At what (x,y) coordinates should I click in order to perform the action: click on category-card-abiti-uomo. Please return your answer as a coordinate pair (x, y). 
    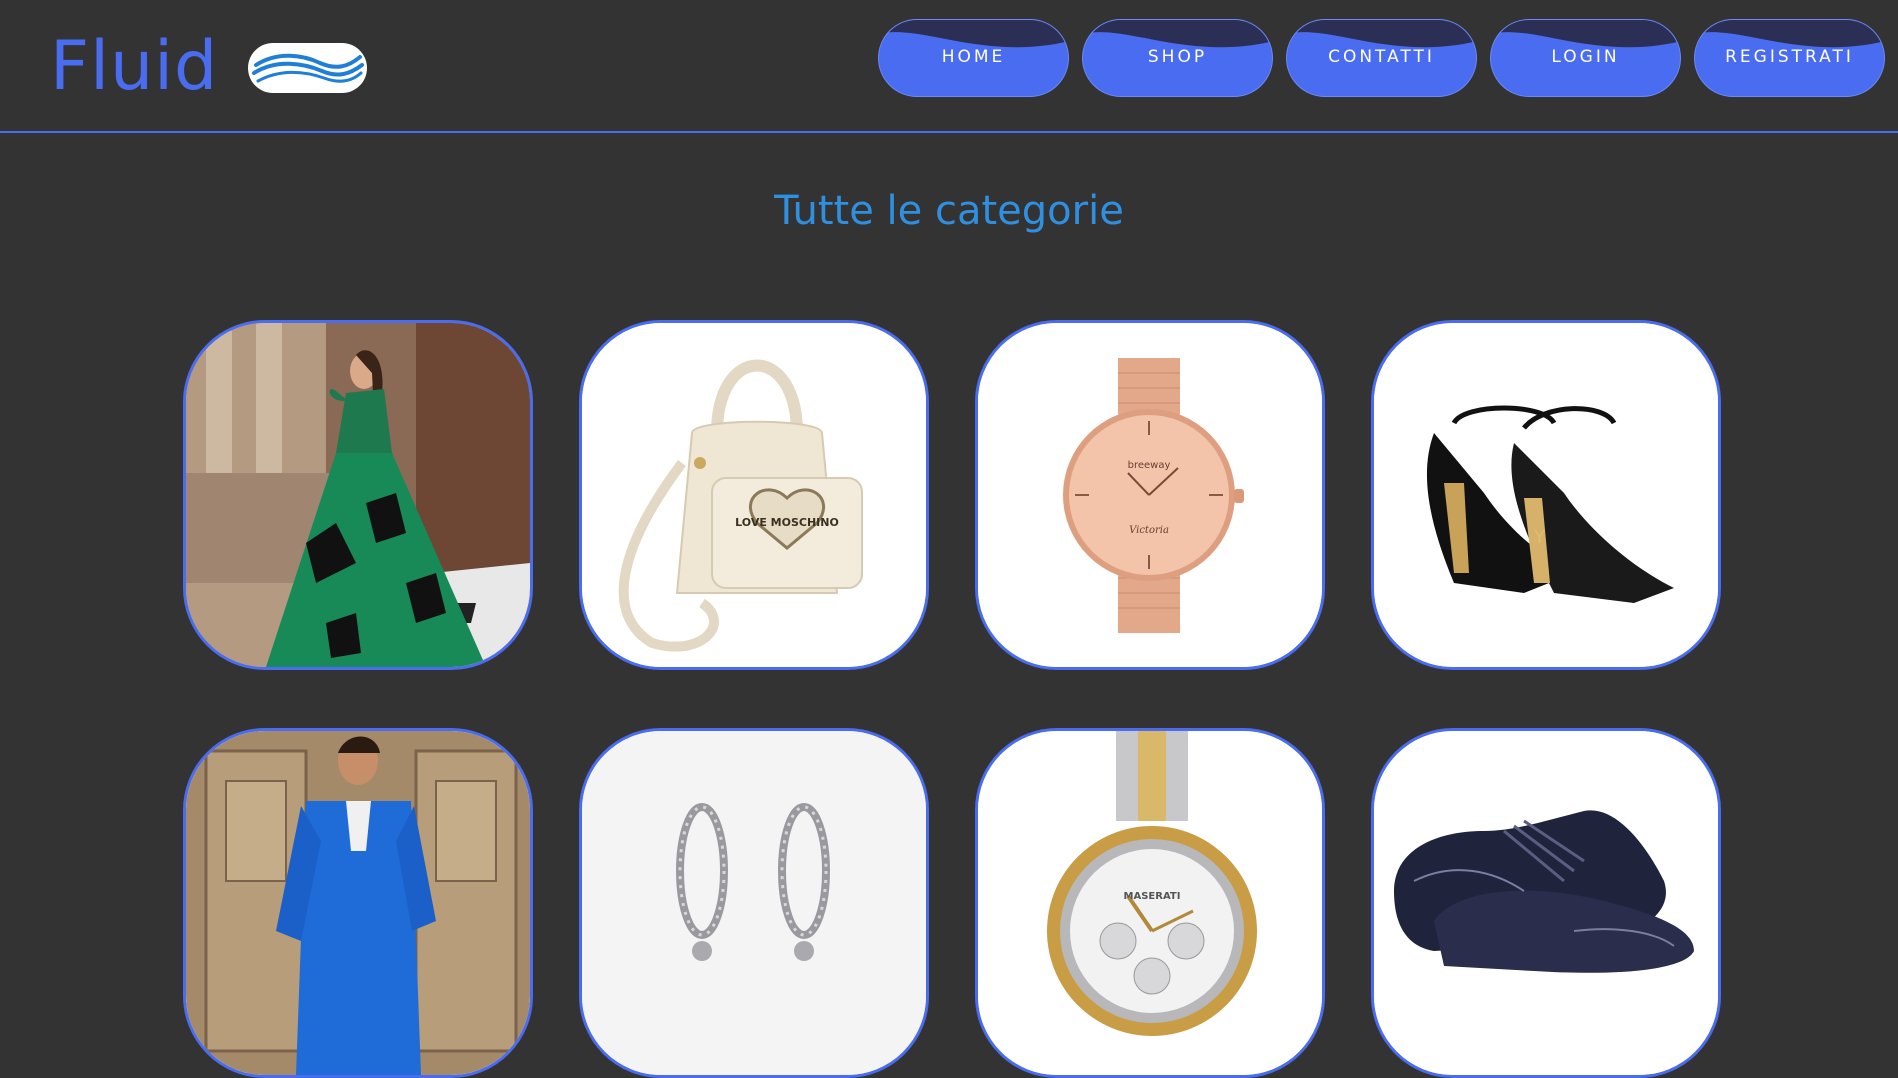
    Looking at the image, I should click on (358, 903).